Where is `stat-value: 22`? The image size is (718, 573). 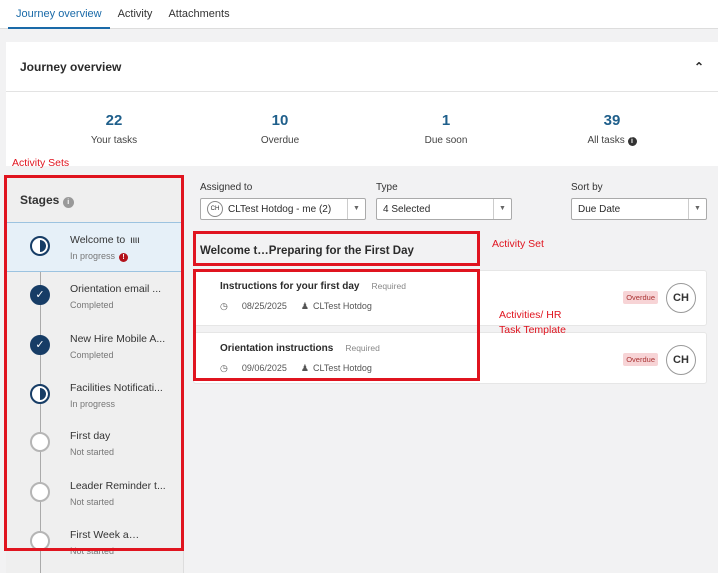 stat-value: 22 is located at coordinates (114, 120).